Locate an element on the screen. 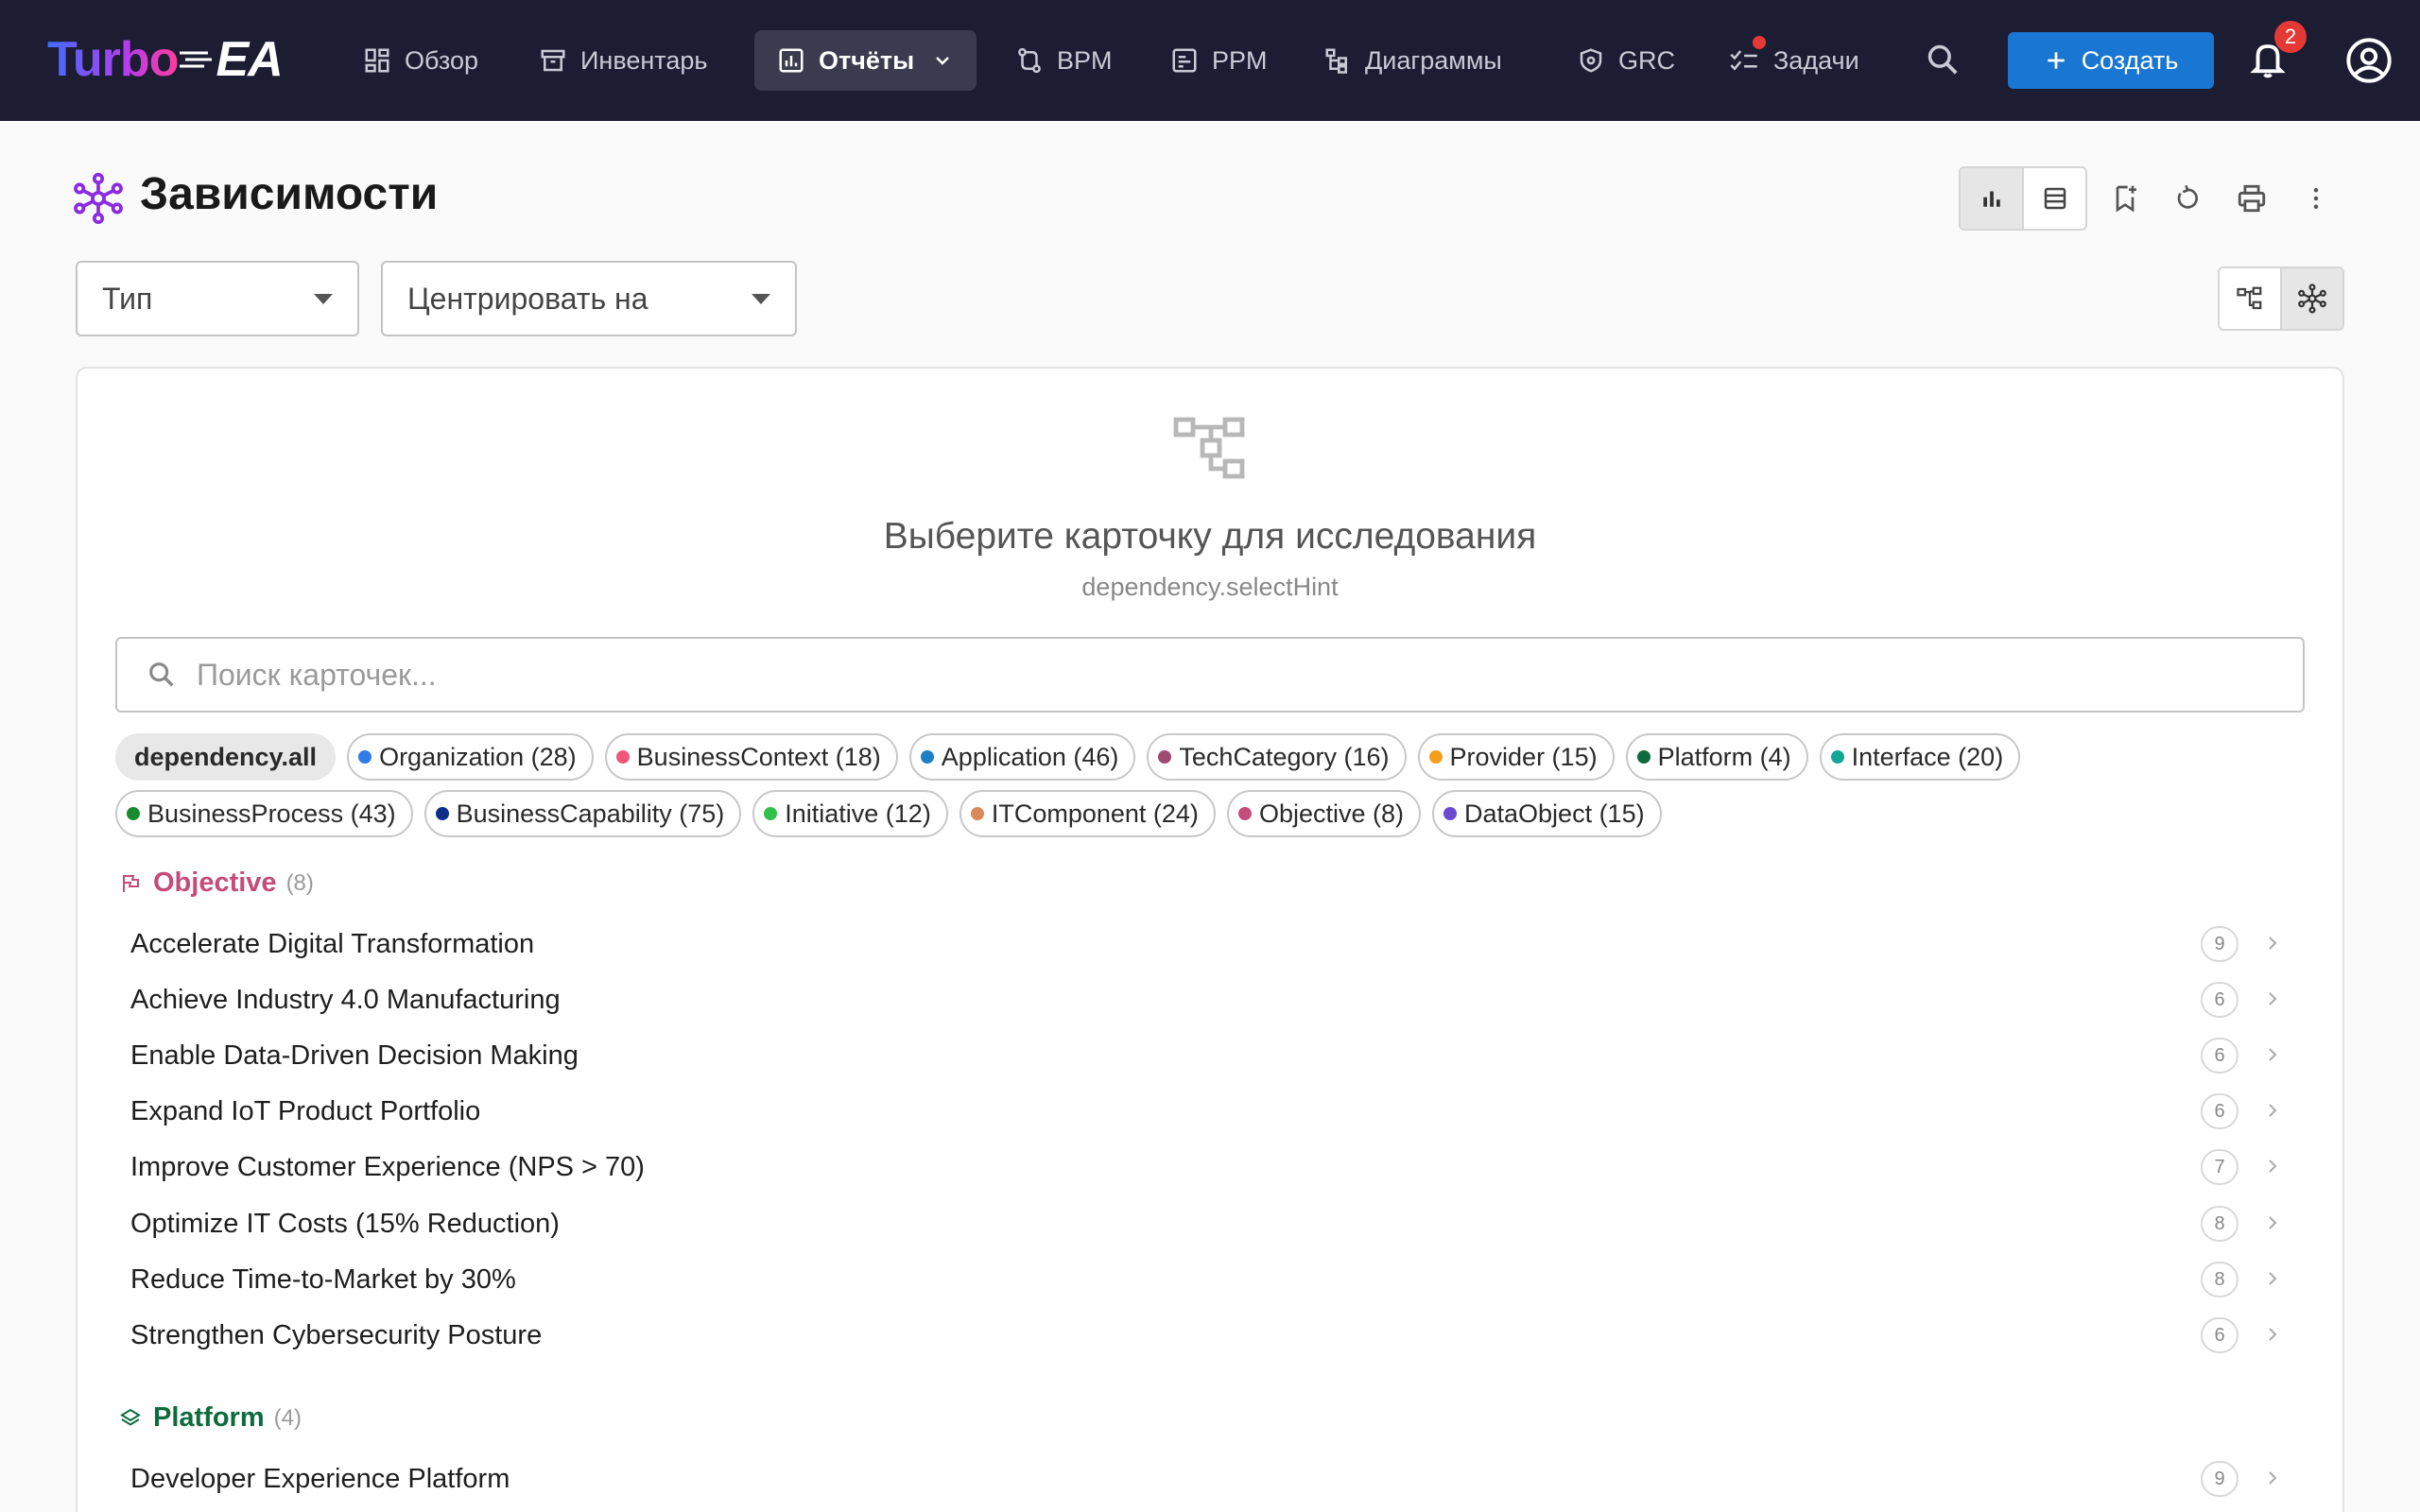 This screenshot has width=2420, height=1512. filter-chip-itcomponent: ITComponent (24) is located at coordinates (1087, 813).